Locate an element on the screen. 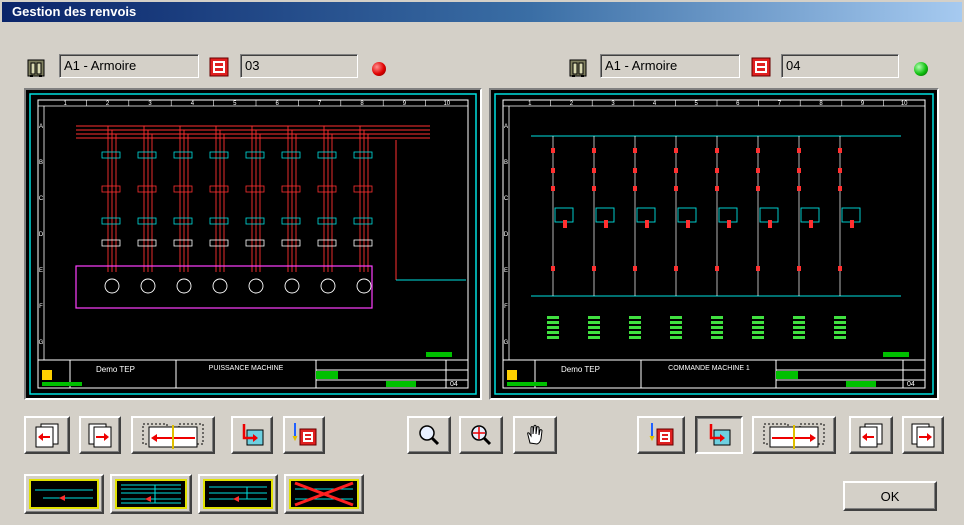  multi-link-button is located at coordinates (151, 494).